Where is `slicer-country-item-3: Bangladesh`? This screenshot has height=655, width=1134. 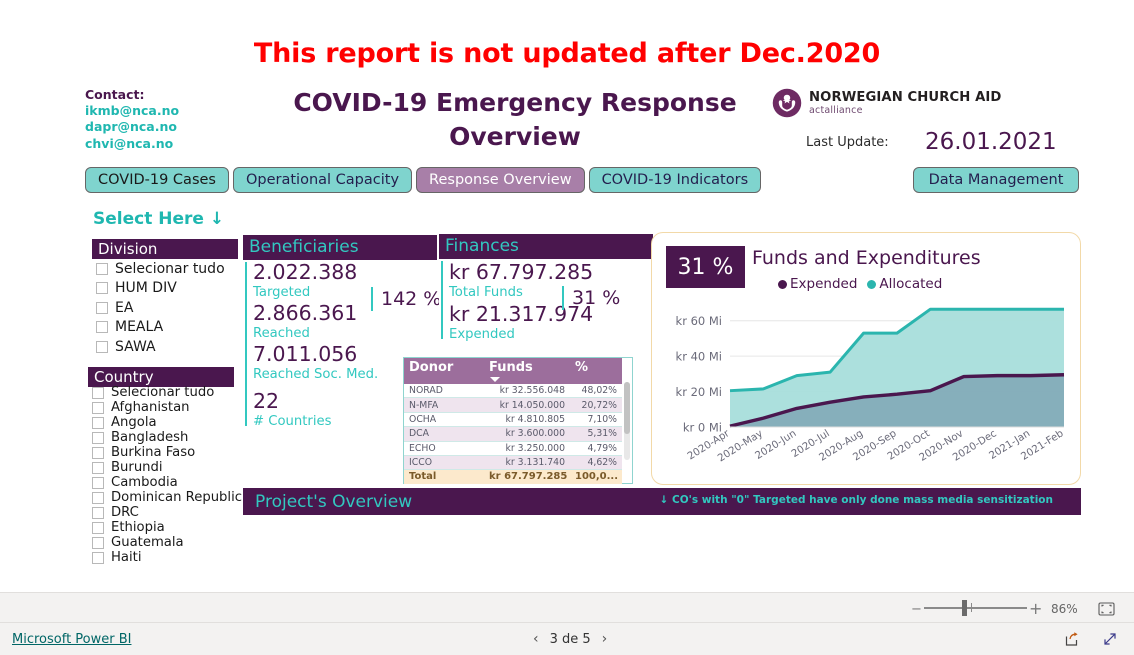
slicer-country-item-3: Bangladesh is located at coordinates (168, 437).